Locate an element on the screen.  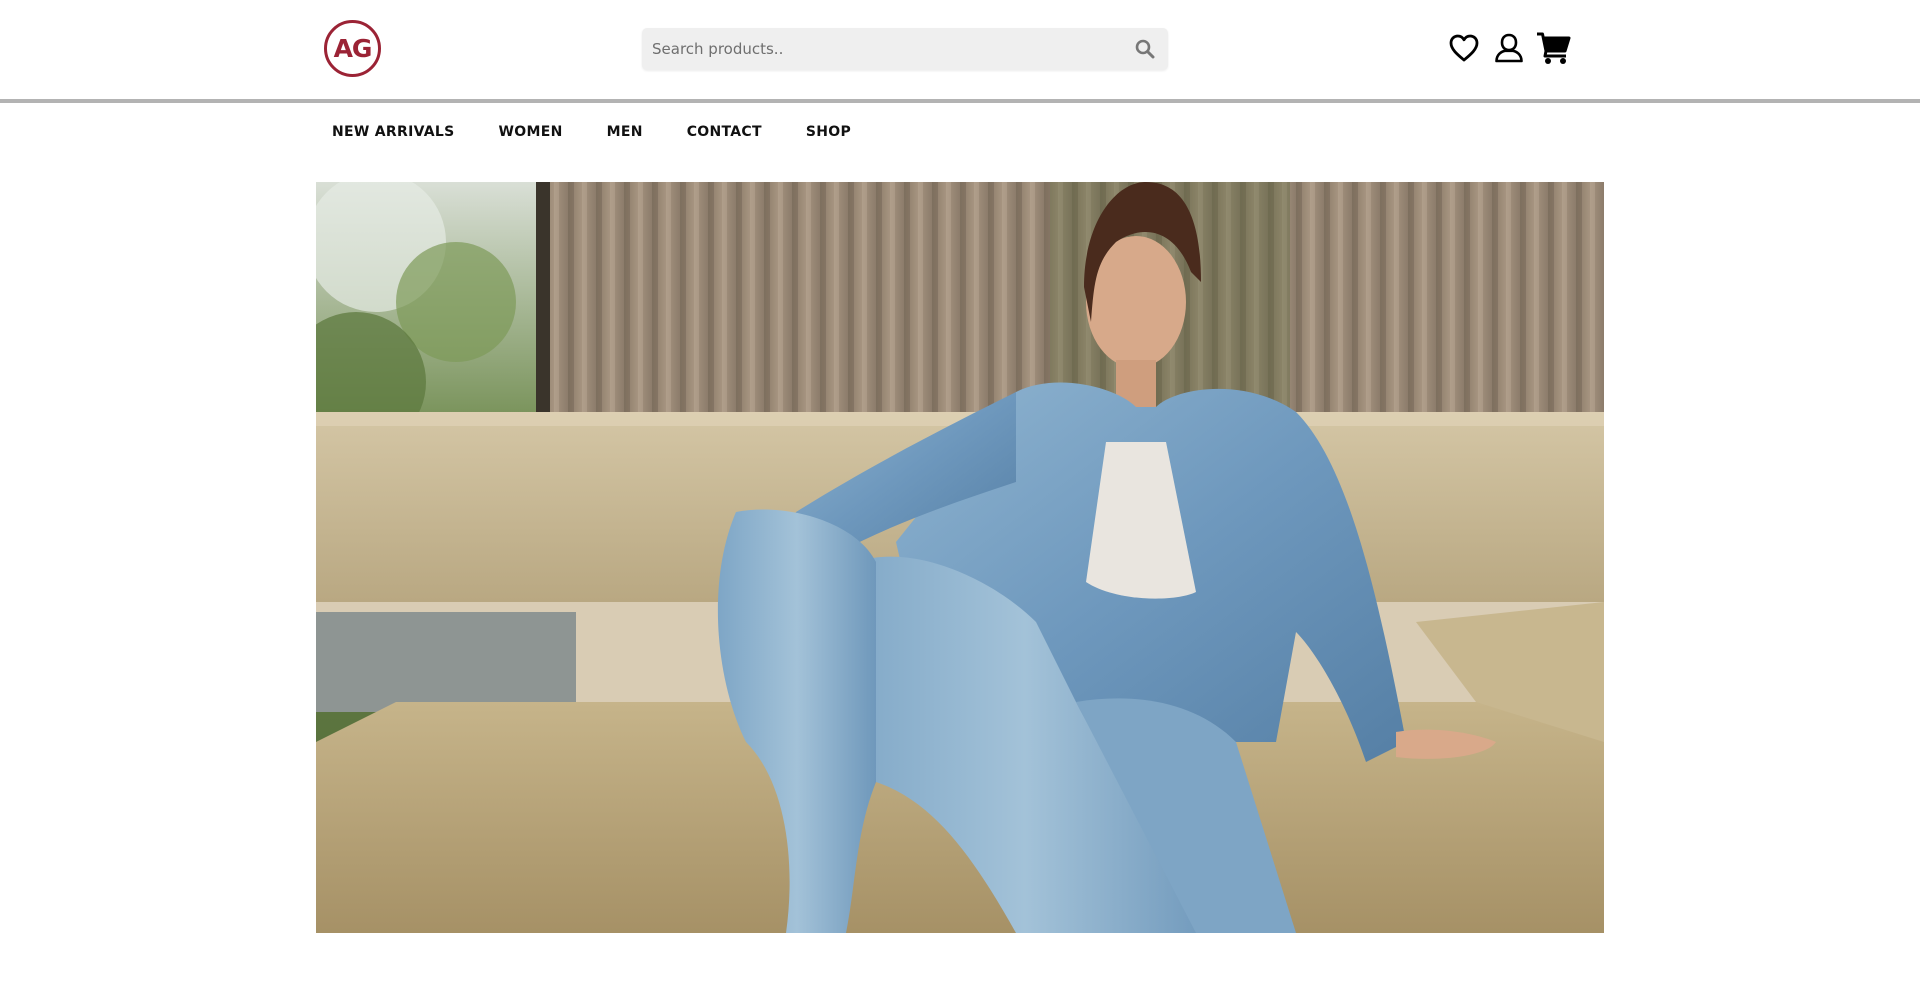
search-input is located at coordinates (882, 49).